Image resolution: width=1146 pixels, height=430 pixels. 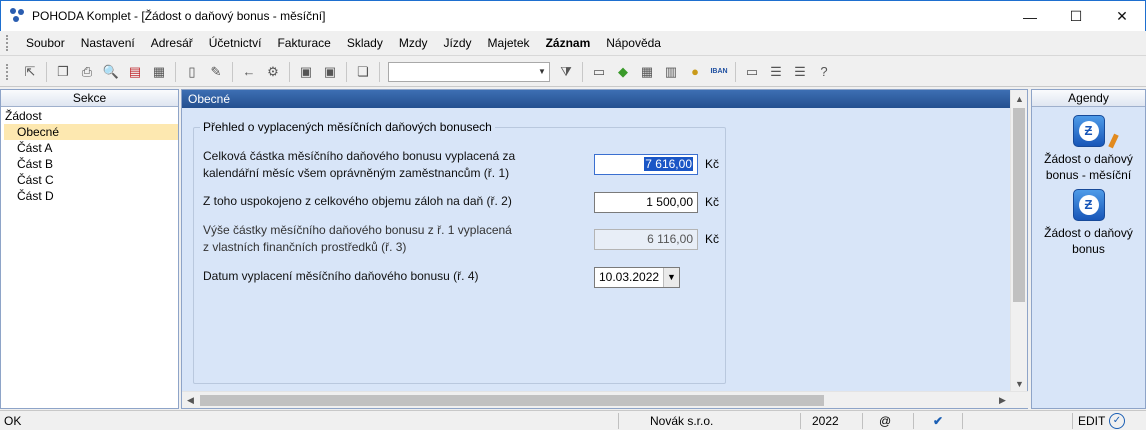 What do you see at coordinates (512, 400) in the screenshot?
I see `horizontal-scroll-thumb` at bounding box center [512, 400].